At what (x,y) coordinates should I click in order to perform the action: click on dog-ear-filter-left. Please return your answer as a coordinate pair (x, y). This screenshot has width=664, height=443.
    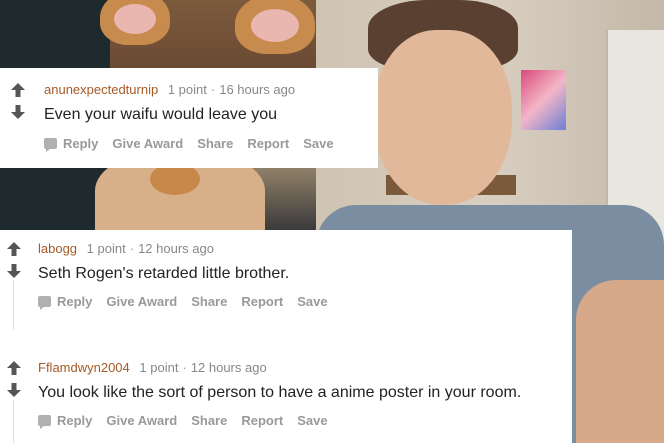
    Looking at the image, I should click on (135, 22).